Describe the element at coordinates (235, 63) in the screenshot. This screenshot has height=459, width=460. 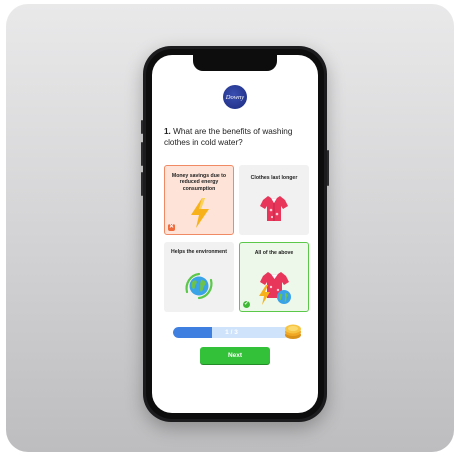
I see `phone-notch` at that location.